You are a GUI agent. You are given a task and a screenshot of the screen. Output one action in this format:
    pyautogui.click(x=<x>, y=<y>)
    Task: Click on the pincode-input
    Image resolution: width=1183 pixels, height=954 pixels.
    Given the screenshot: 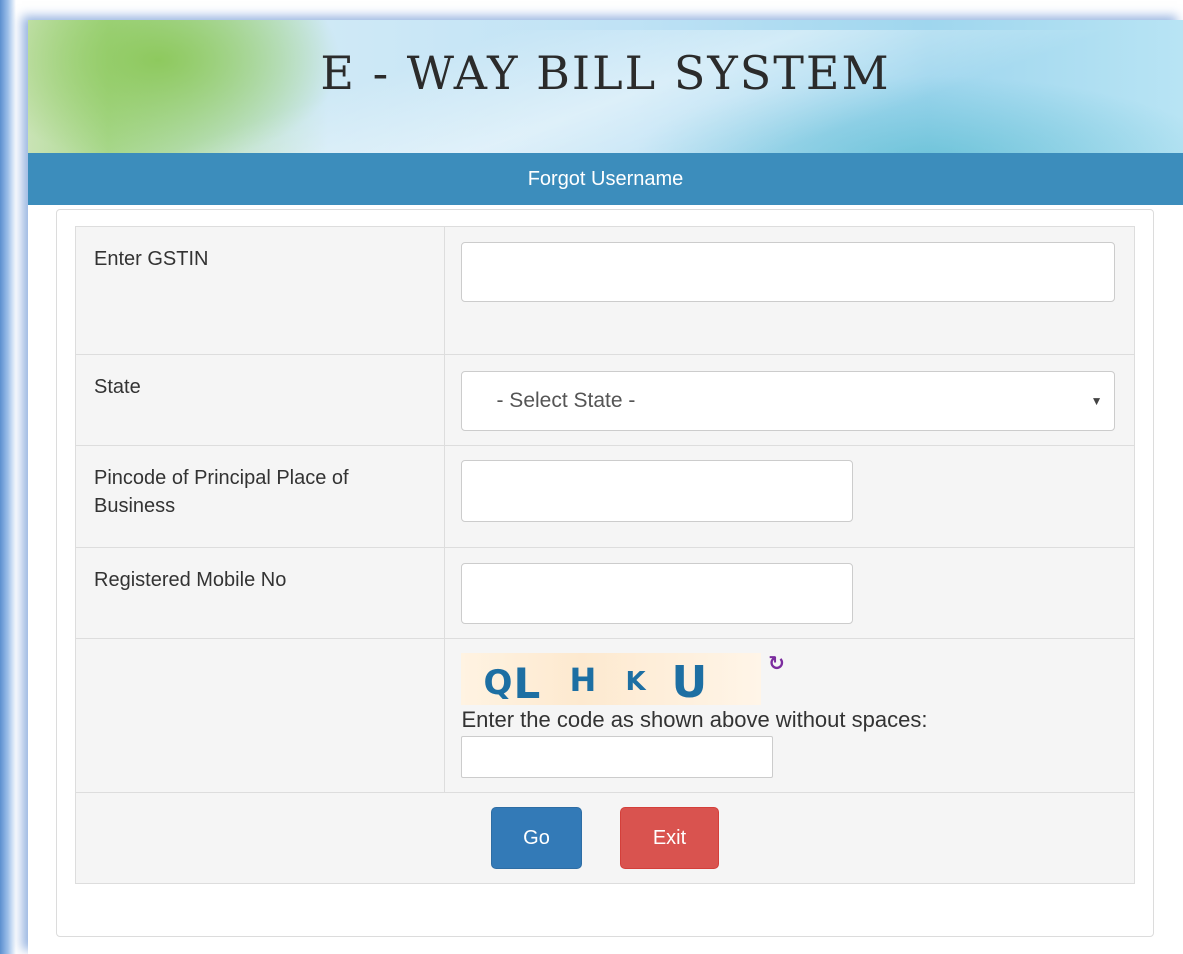 What is the action you would take?
    pyautogui.click(x=657, y=491)
    